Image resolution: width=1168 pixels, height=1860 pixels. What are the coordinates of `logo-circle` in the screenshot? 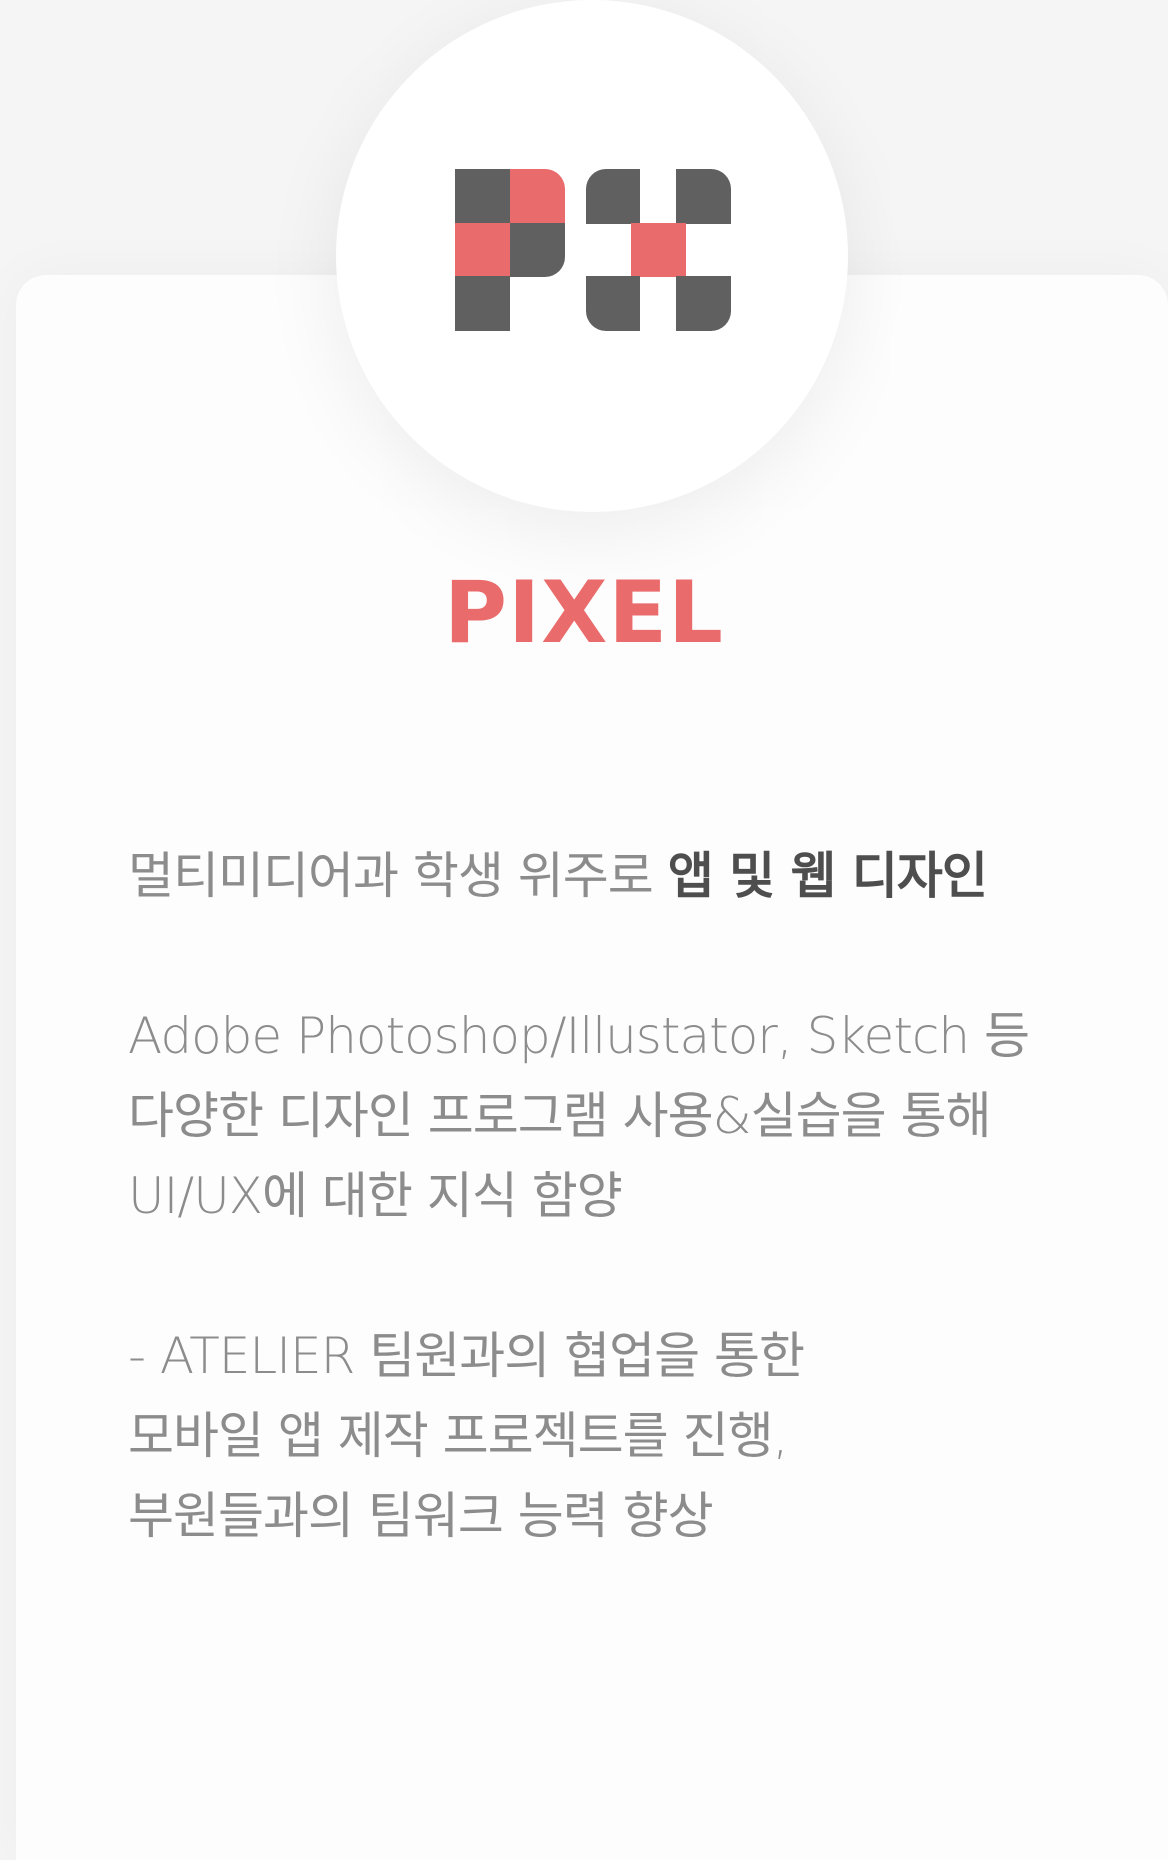 It's located at (592, 256).